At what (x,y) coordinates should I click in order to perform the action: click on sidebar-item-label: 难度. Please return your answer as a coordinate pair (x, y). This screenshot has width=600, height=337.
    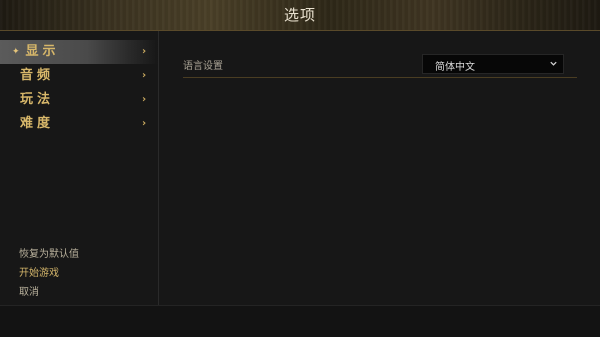
    Looking at the image, I should click on (37, 123).